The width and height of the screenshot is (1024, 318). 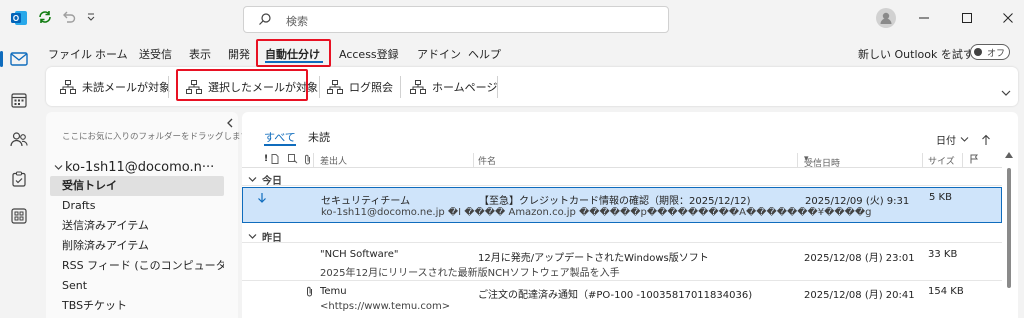 What do you see at coordinates (974, 160) in the screenshot?
I see `flag-column-icon` at bounding box center [974, 160].